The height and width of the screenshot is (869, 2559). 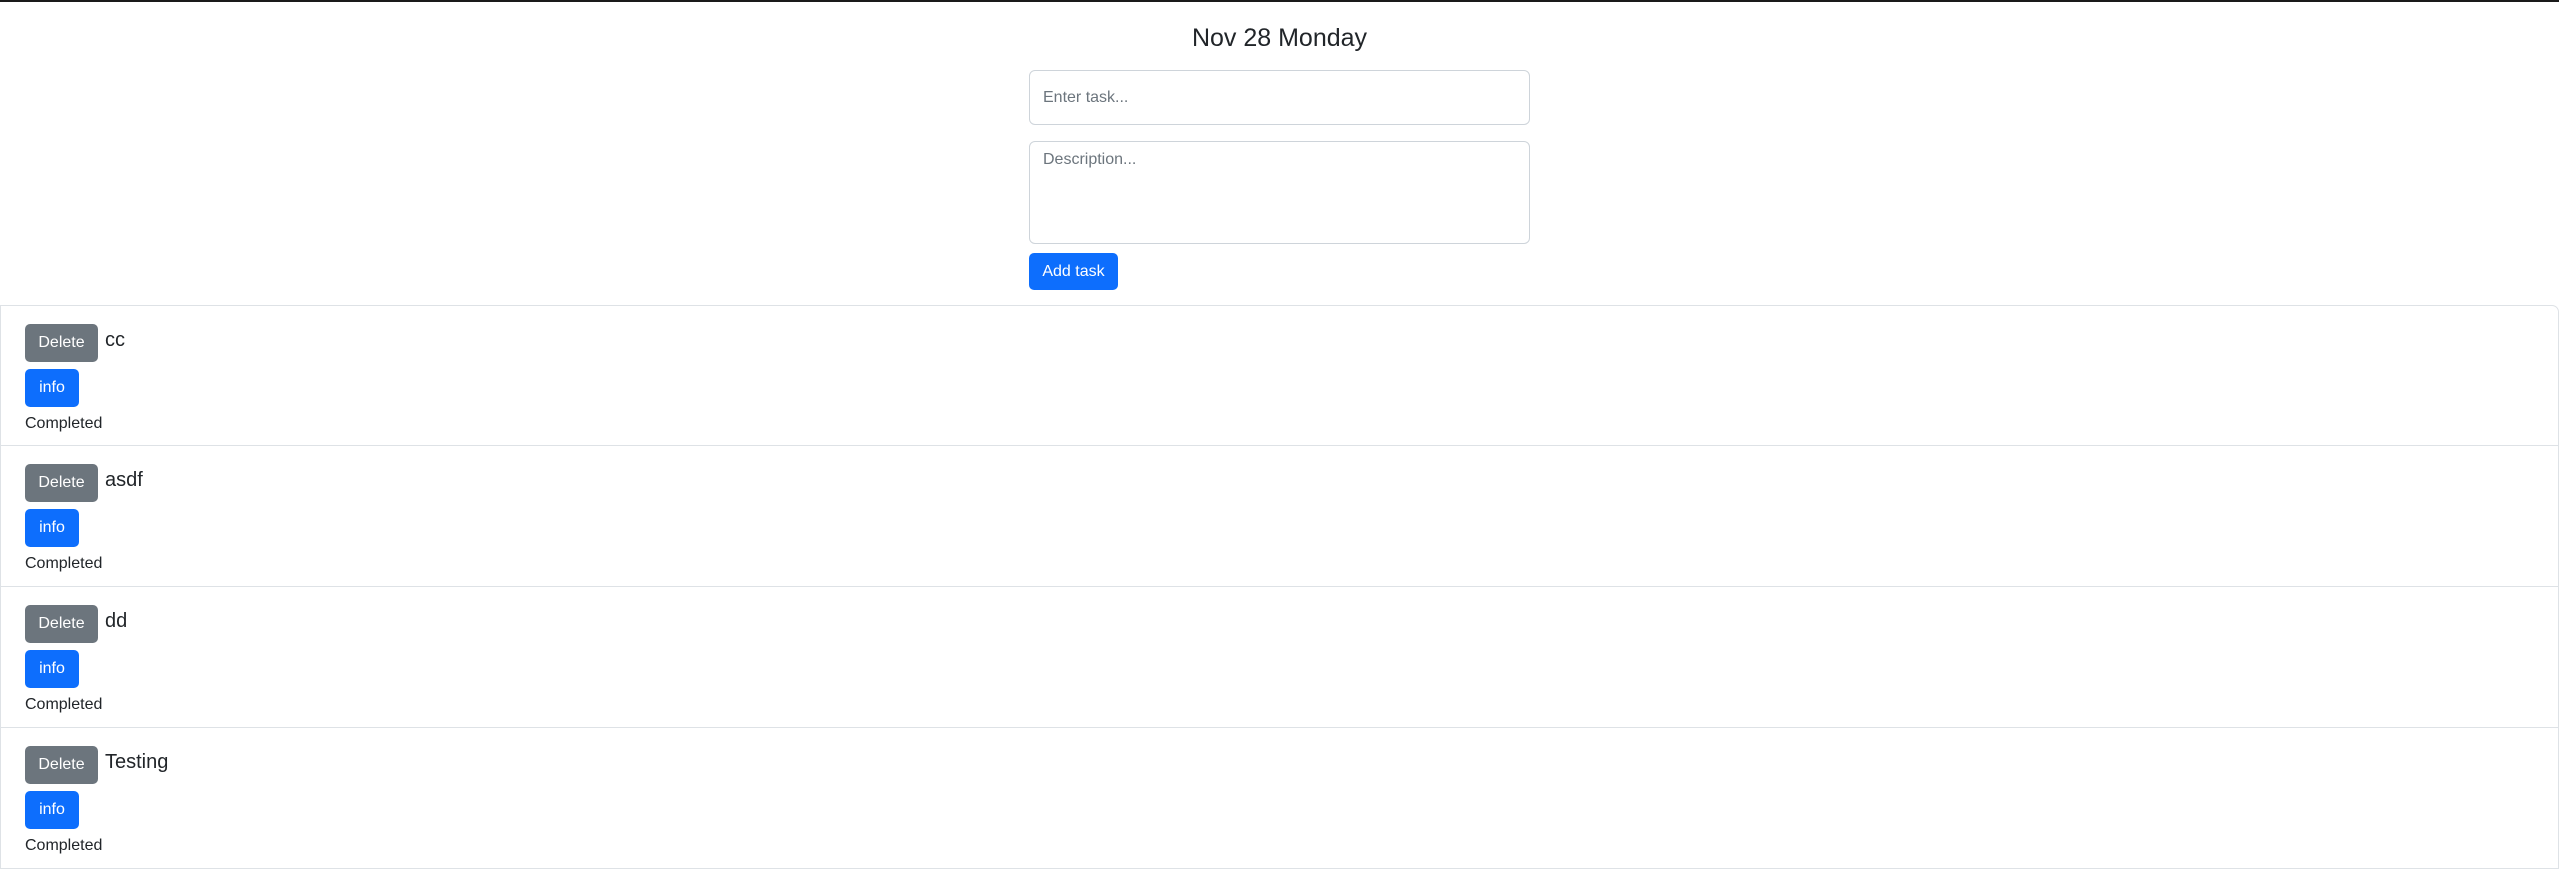 What do you see at coordinates (1279, 1) in the screenshot?
I see `top-border` at bounding box center [1279, 1].